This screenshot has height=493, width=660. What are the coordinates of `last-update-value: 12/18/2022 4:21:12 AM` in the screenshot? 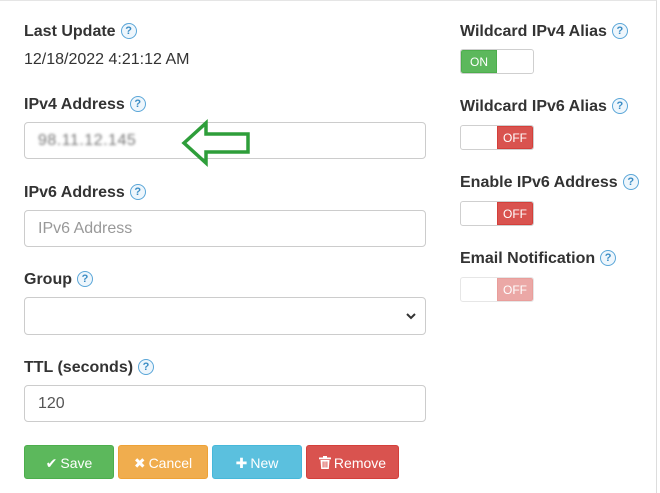 It's located at (107, 59).